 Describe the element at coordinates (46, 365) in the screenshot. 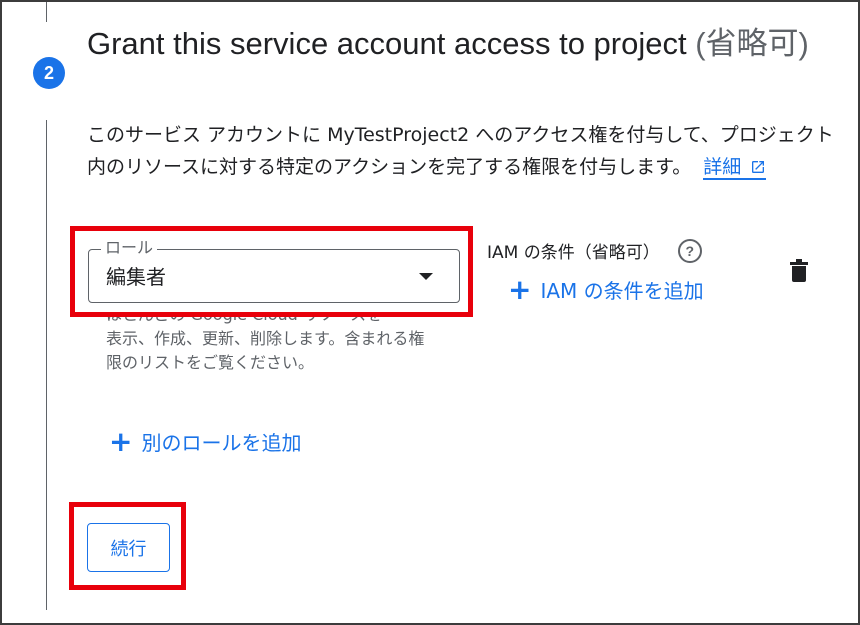

I see `stepper-line` at that location.